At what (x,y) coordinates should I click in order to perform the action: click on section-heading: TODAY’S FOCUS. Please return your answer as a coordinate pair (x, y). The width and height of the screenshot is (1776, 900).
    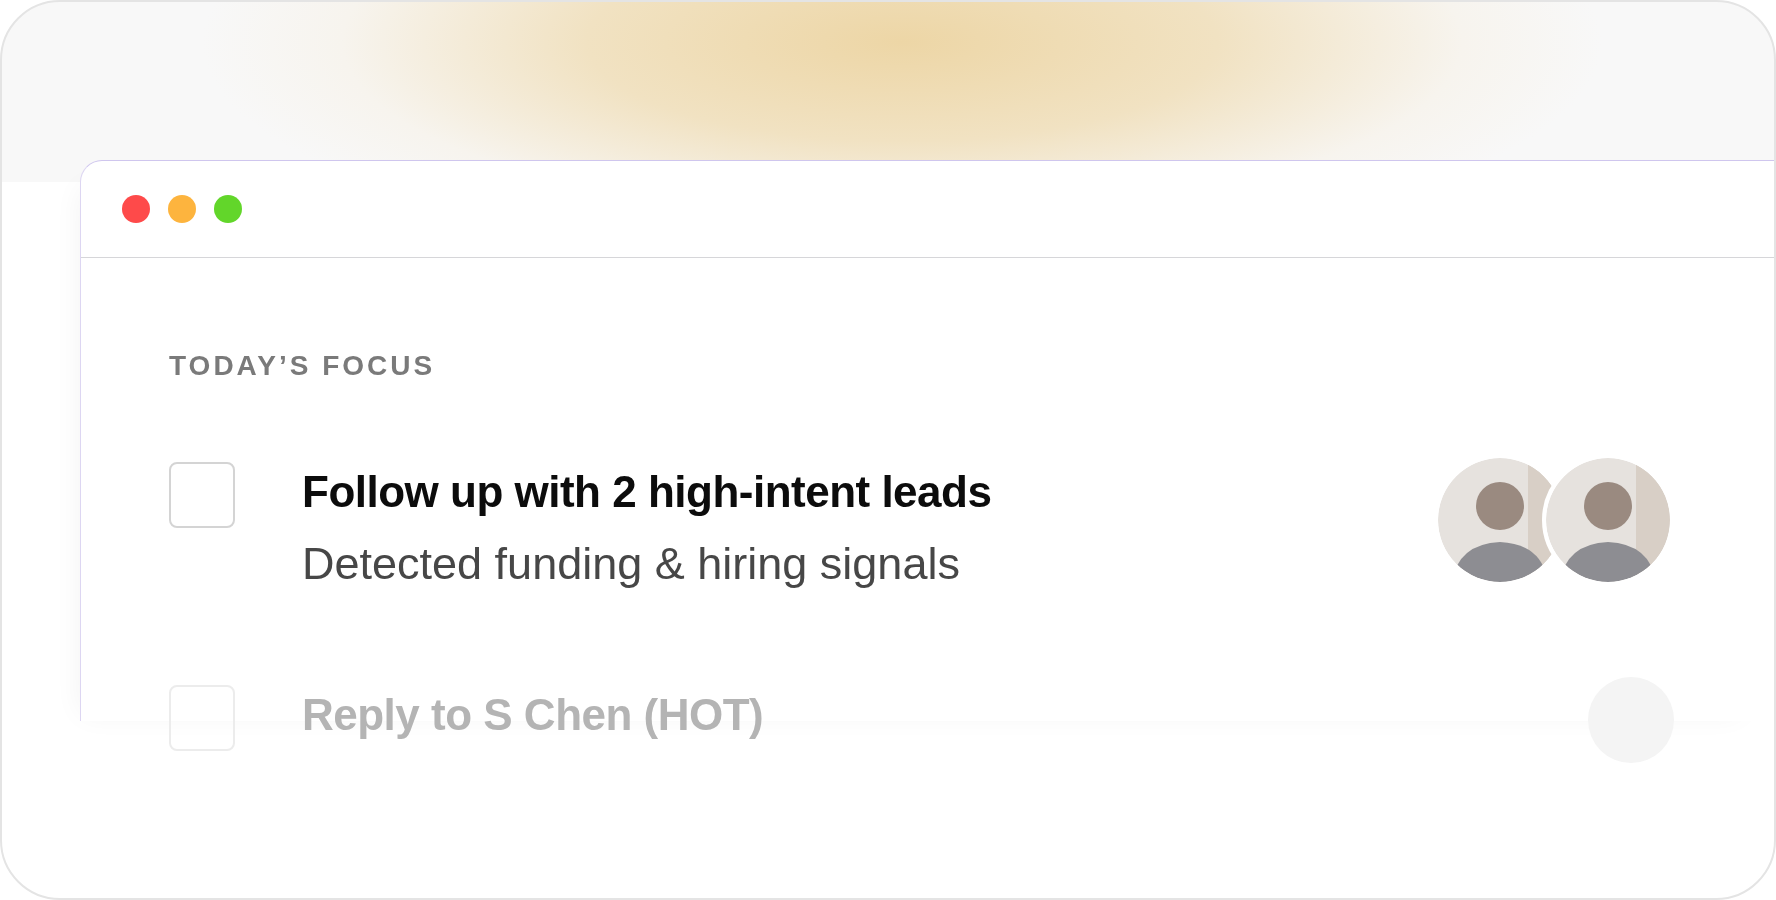
    Looking at the image, I should click on (302, 365).